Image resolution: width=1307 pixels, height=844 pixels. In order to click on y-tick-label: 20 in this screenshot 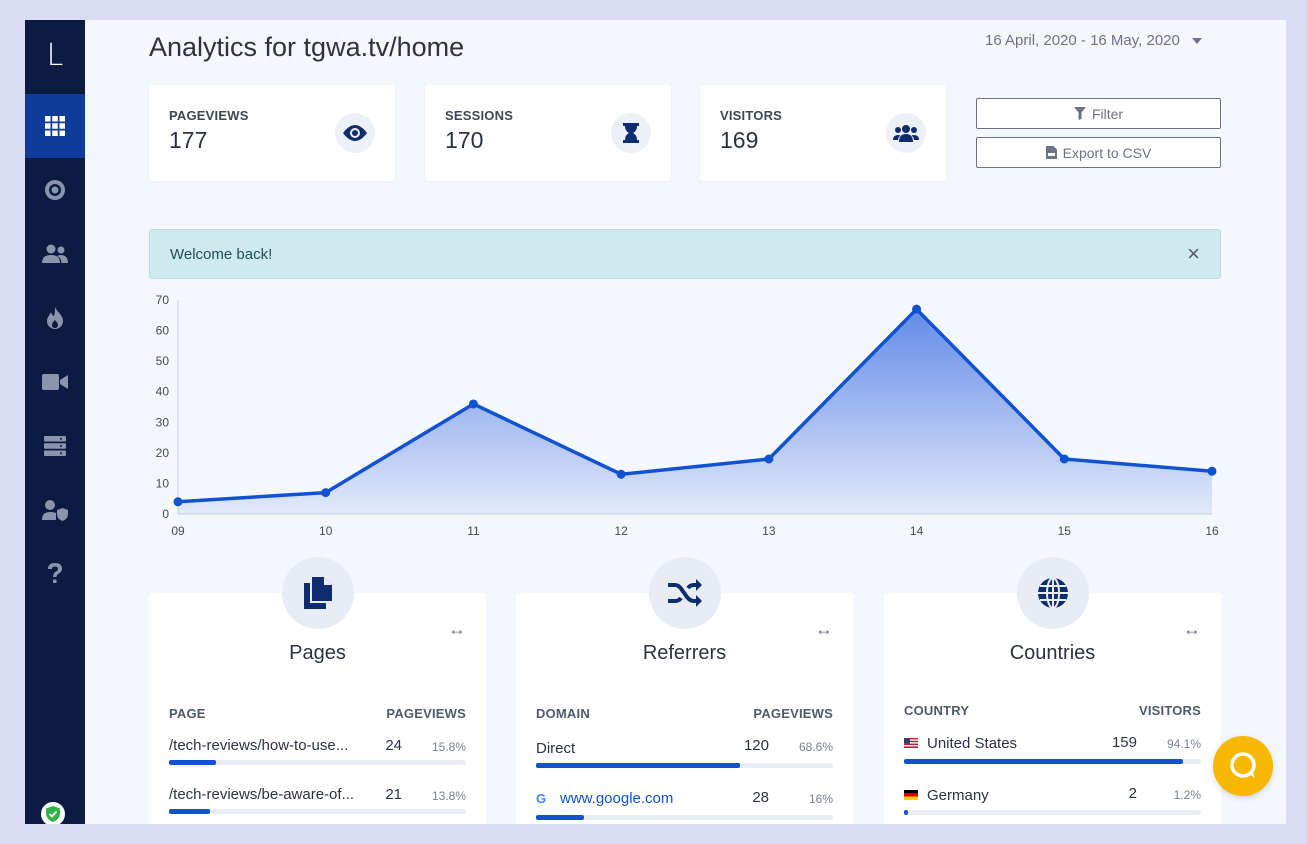, I will do `click(163, 453)`.